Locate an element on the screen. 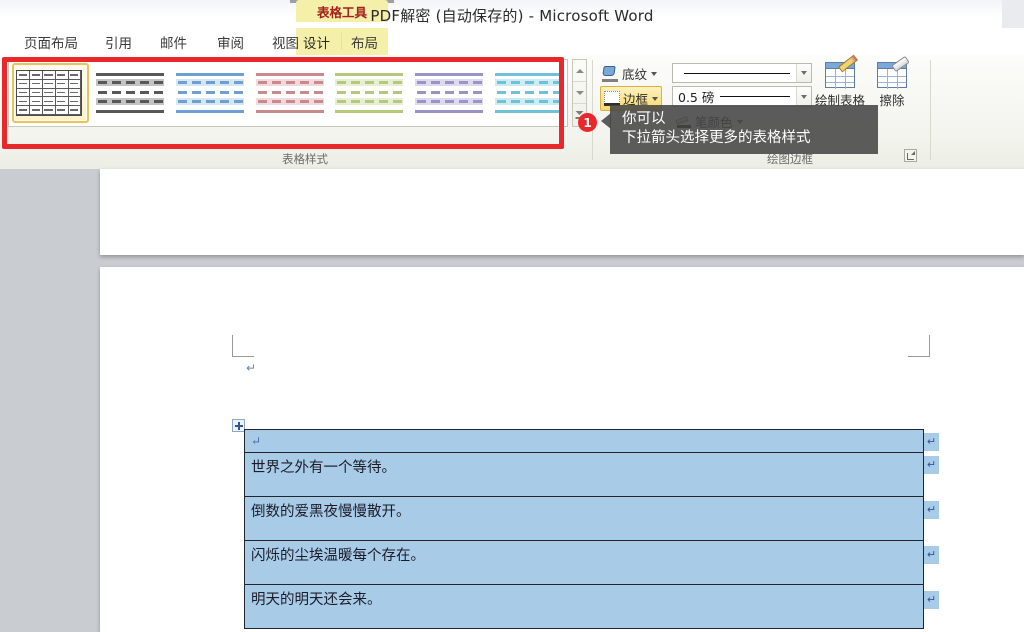  line-weight-value: 0.5 磅 is located at coordinates (696, 97).